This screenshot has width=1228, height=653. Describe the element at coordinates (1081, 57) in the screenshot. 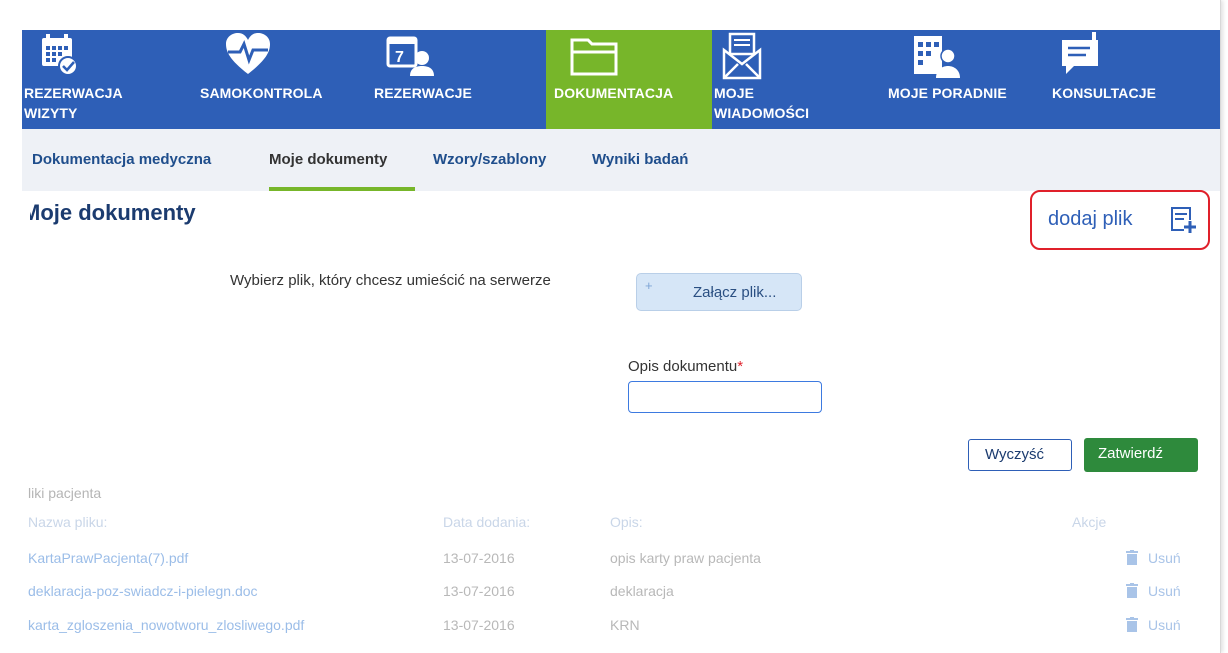

I see `chat-bubble-icon` at that location.